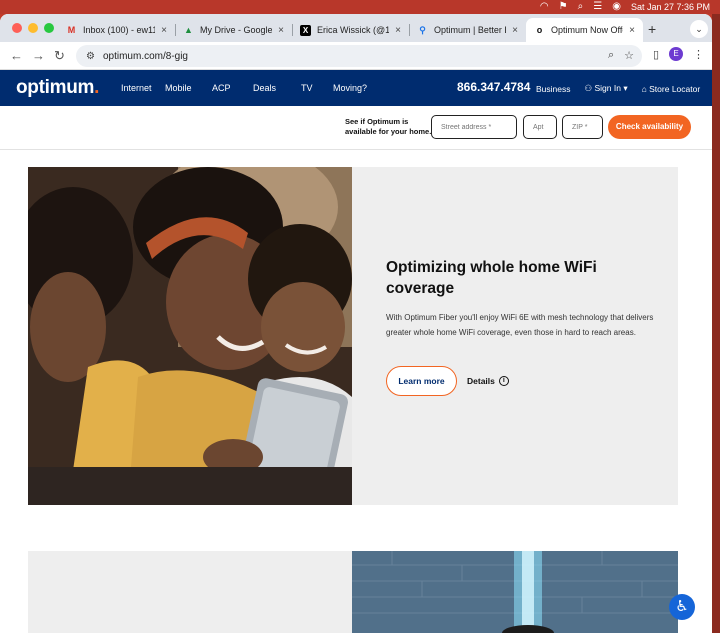 The width and height of the screenshot is (720, 633). What do you see at coordinates (38, 55) in the screenshot?
I see `forward-arrow-icon: →` at bounding box center [38, 55].